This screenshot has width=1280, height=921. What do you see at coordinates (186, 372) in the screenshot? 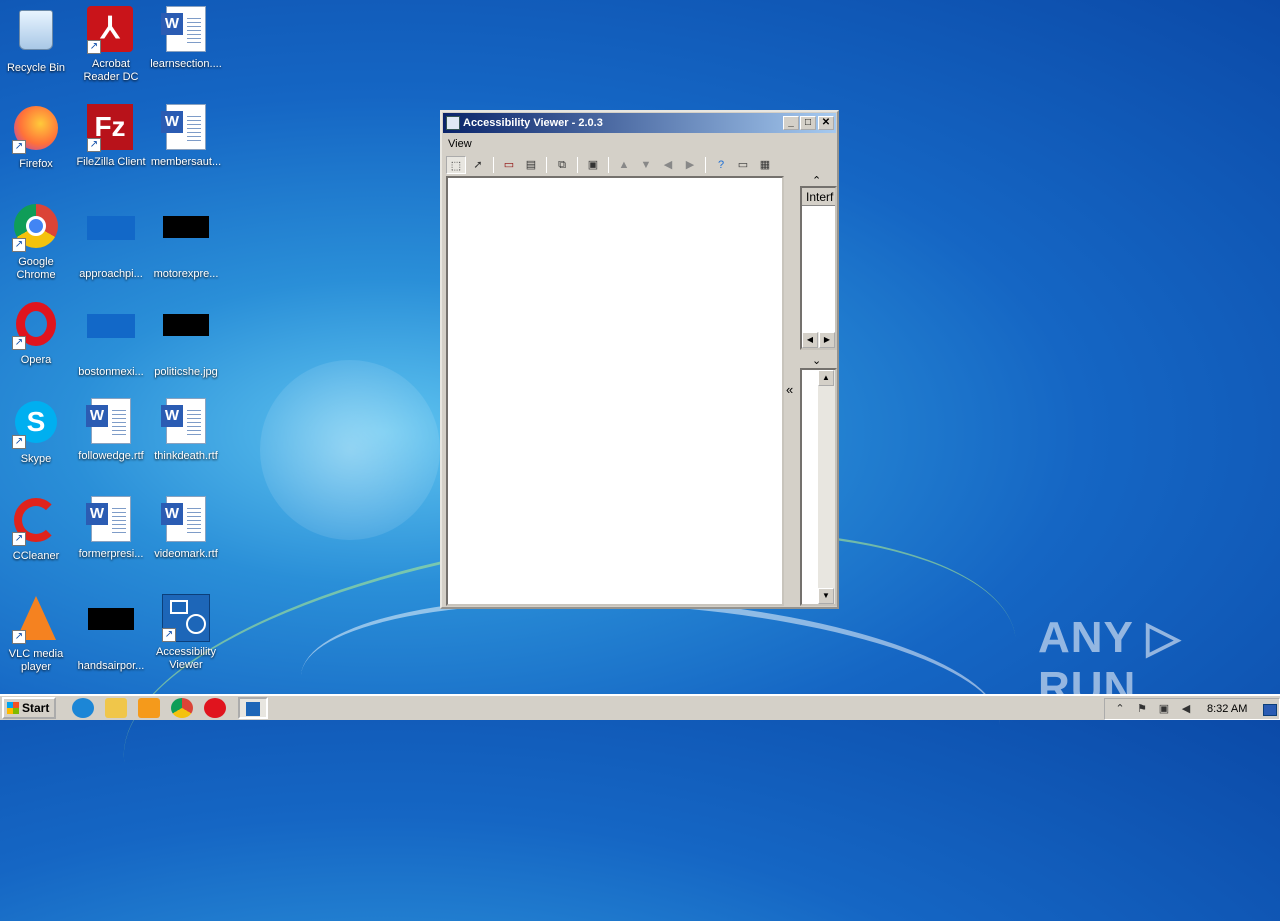
I see `desktop-icon-label: politicshe.jpg` at bounding box center [186, 372].